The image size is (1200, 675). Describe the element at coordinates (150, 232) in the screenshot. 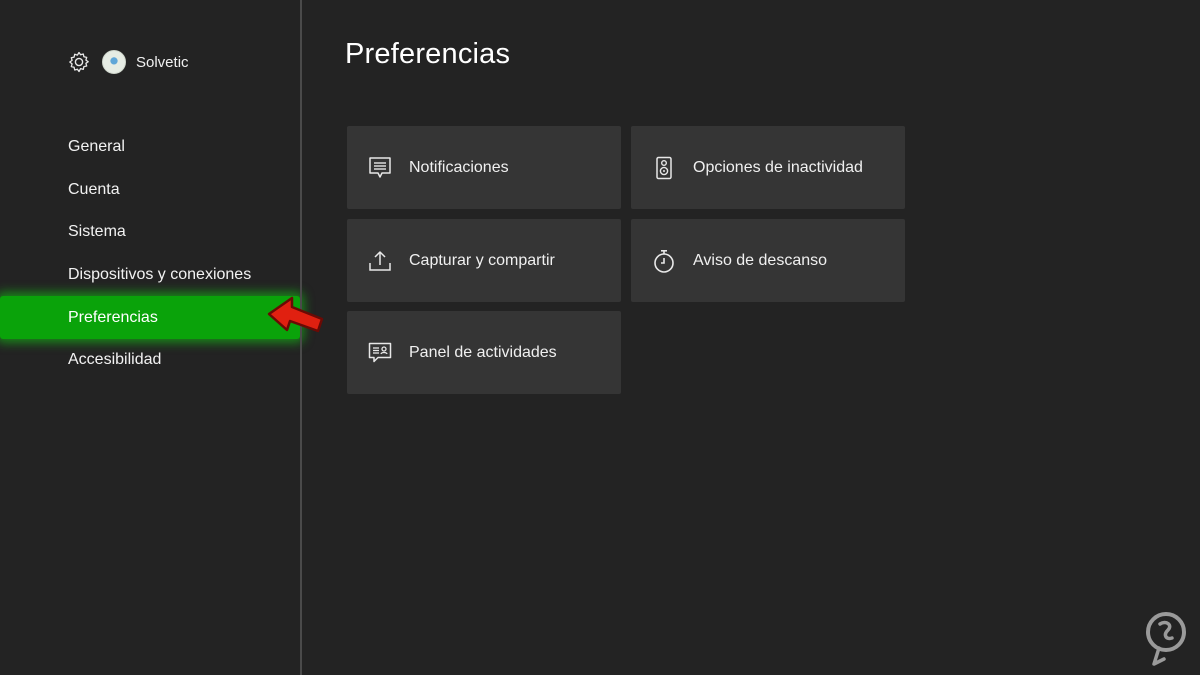

I see `sidebar-item-sistema: Sistema` at that location.